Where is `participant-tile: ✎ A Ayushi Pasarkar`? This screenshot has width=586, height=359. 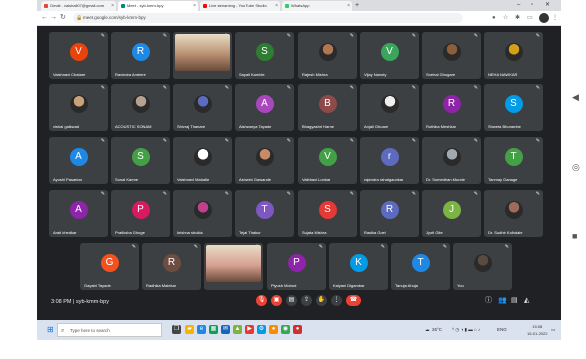
participant-tile: ✎ A Ayushi Pasarkar is located at coordinates (78, 160).